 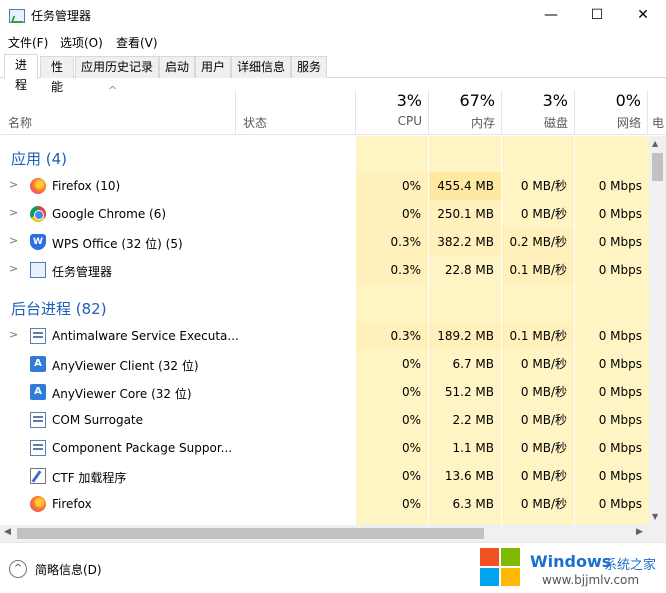 I want to click on service-icon, so click(x=38, y=420).